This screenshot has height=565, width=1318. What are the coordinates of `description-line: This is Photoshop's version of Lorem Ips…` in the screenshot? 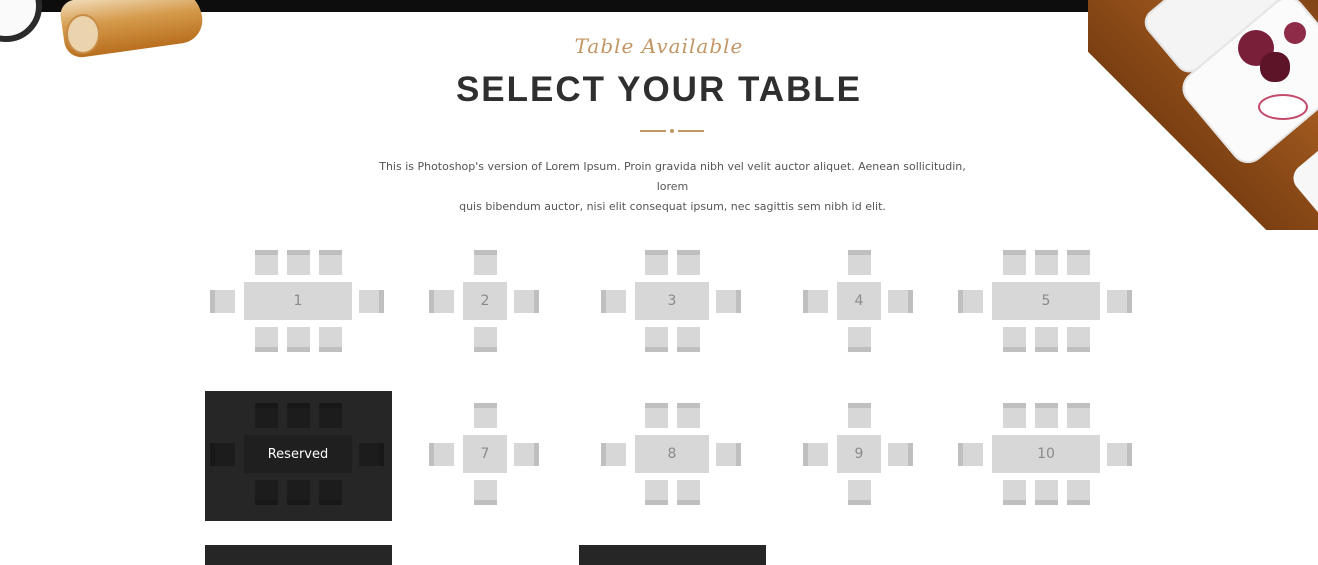 It's located at (672, 176).